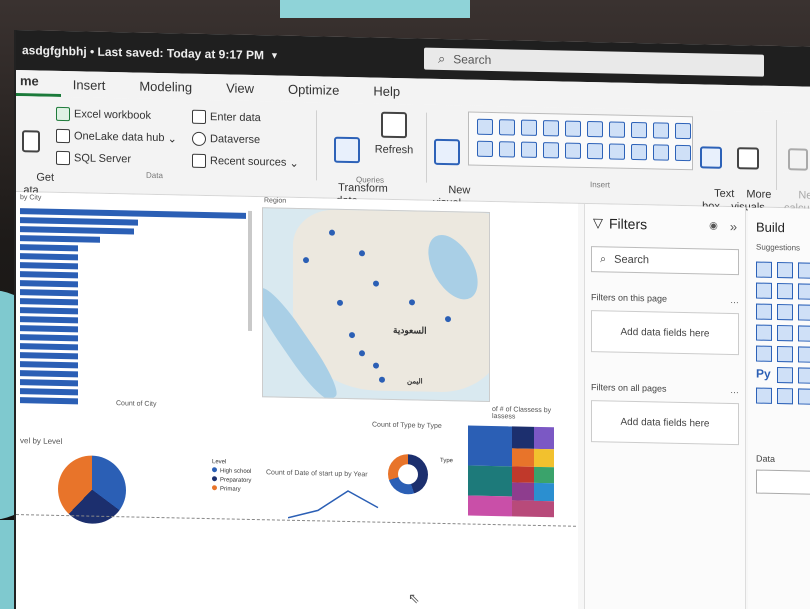 The image size is (810, 609). I want to click on sql-server-button: SQL Server, so click(116, 159).